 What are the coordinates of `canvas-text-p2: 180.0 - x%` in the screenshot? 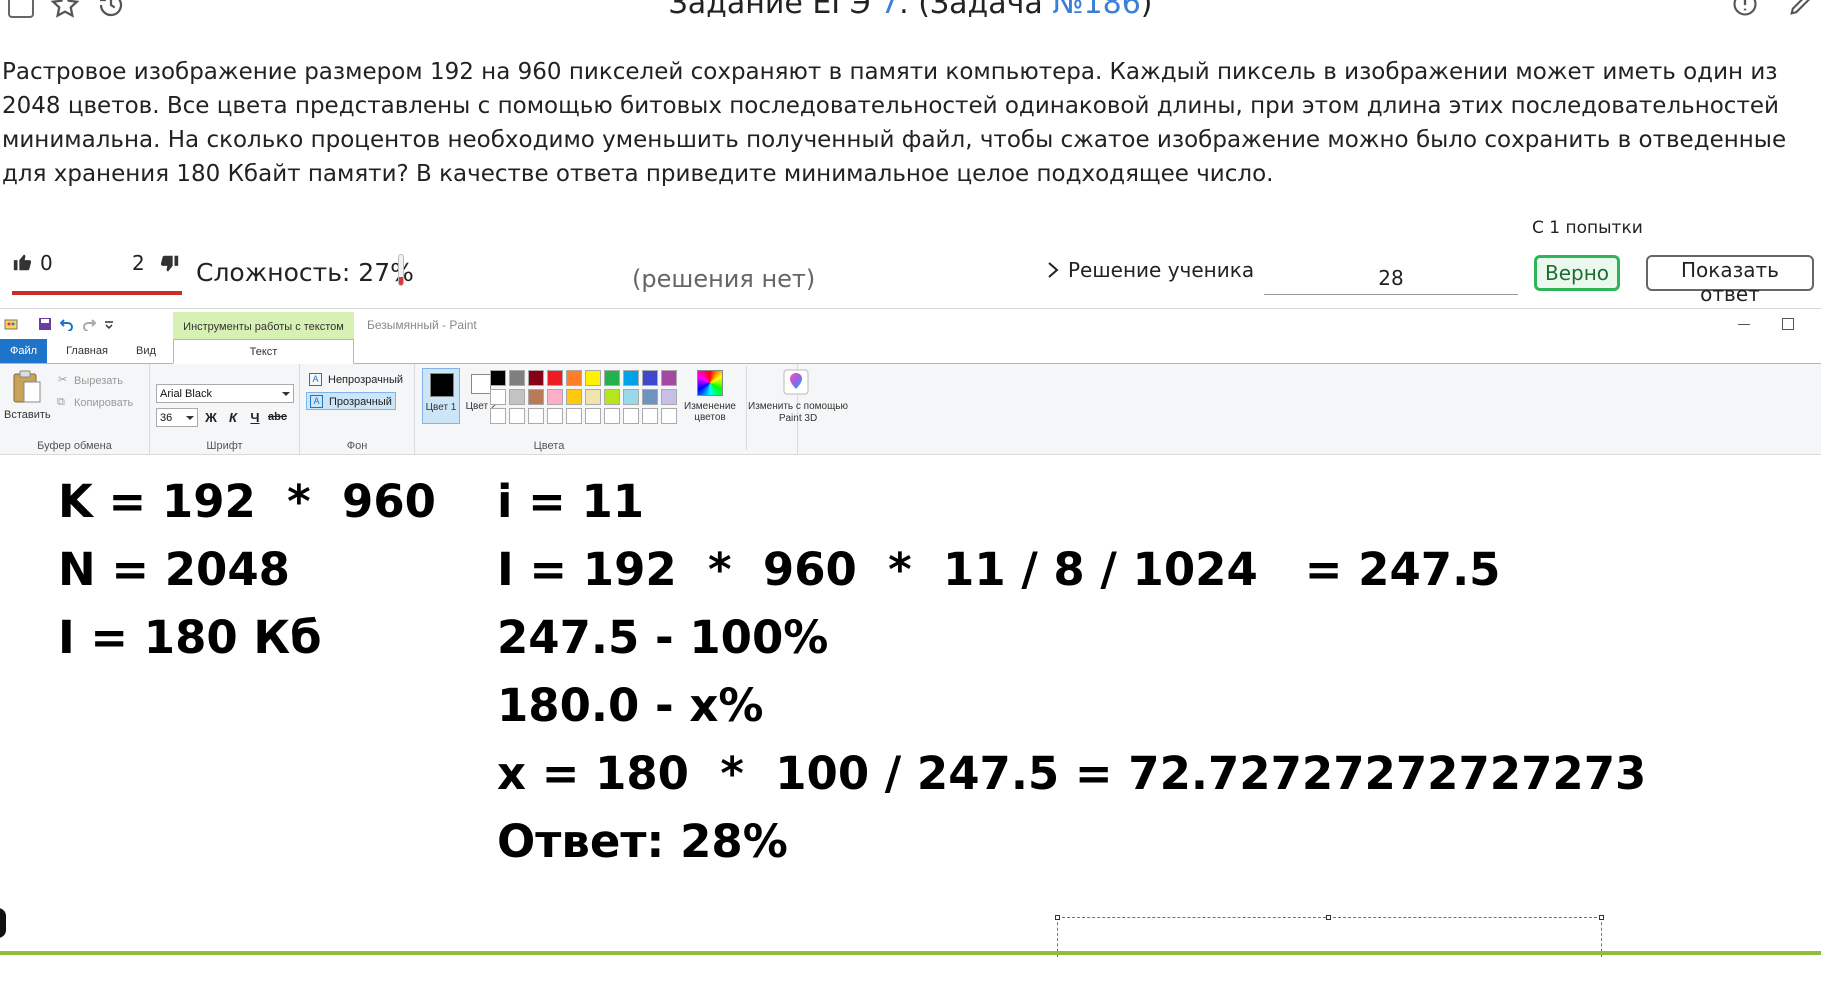 It's located at (630, 705).